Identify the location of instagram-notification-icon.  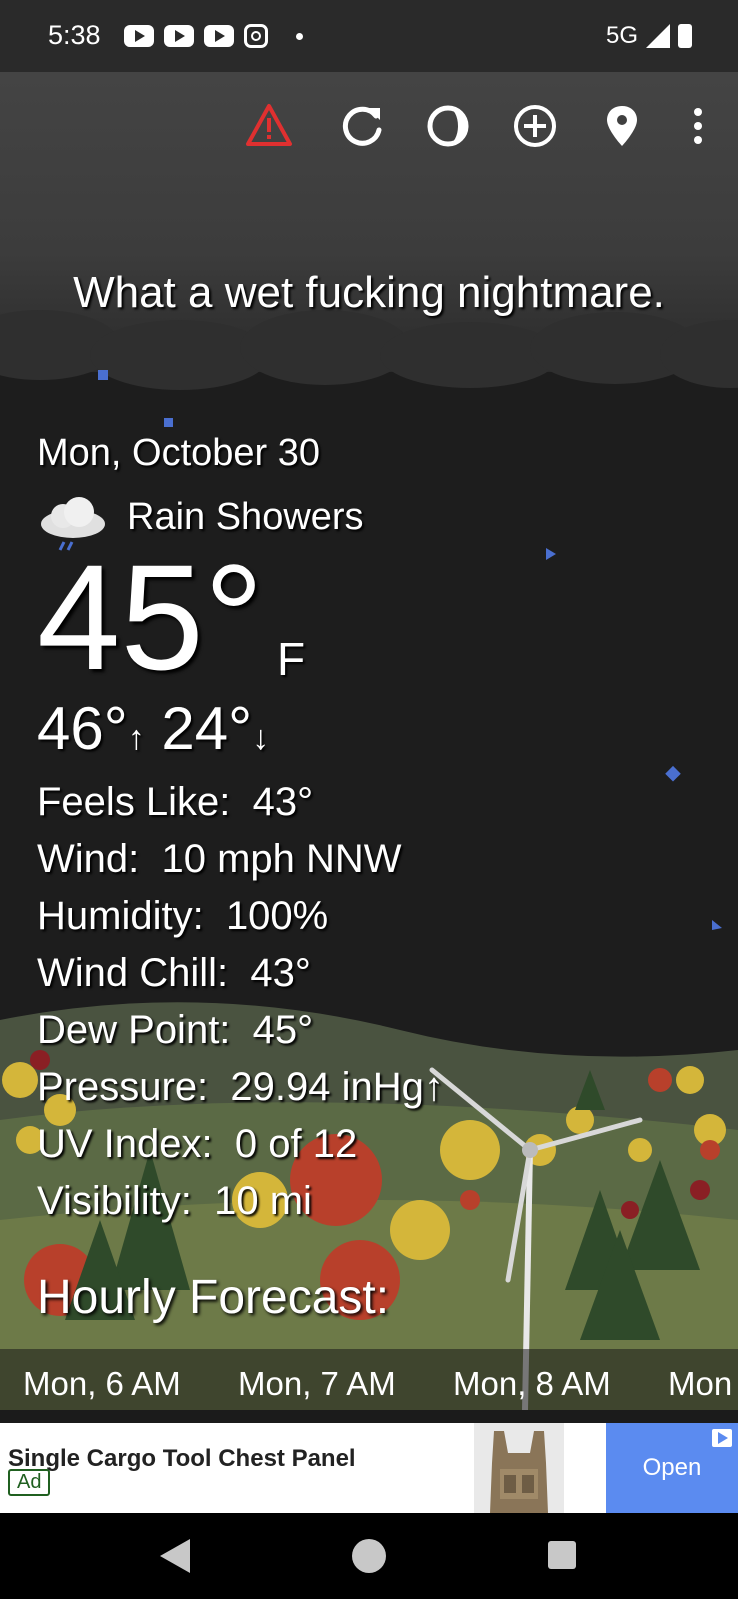
(256, 36).